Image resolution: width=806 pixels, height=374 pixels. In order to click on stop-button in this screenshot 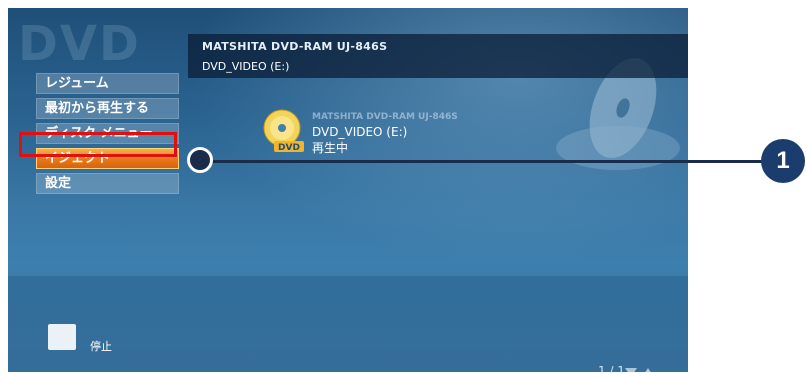, I will do `click(62, 337)`.